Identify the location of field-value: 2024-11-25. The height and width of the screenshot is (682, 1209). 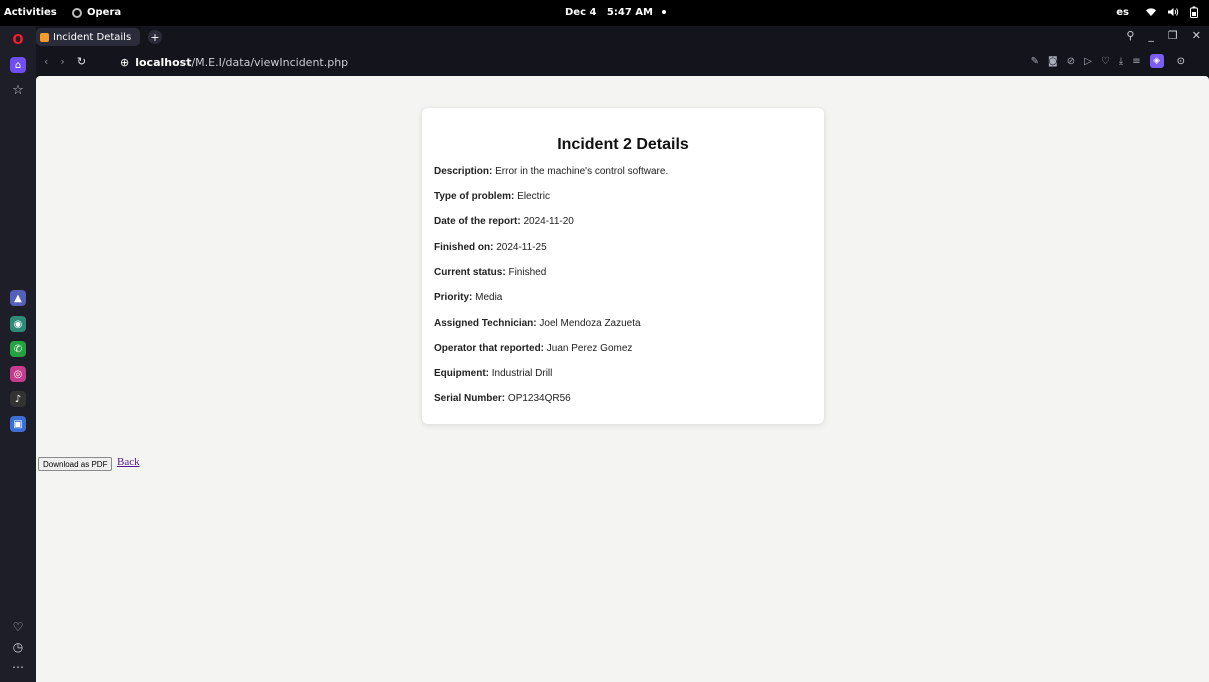
(521, 247).